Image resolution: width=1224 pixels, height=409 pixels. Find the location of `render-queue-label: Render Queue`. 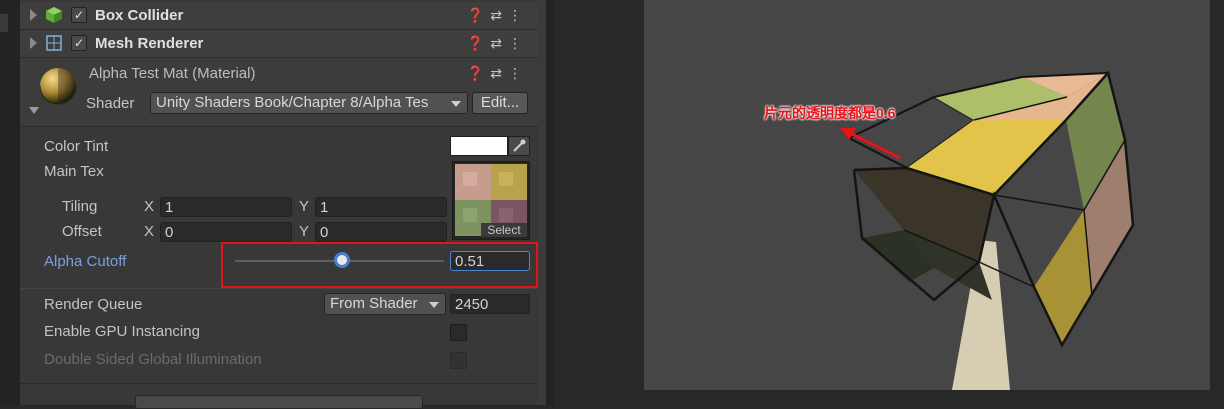

render-queue-label: Render Queue is located at coordinates (93, 304).